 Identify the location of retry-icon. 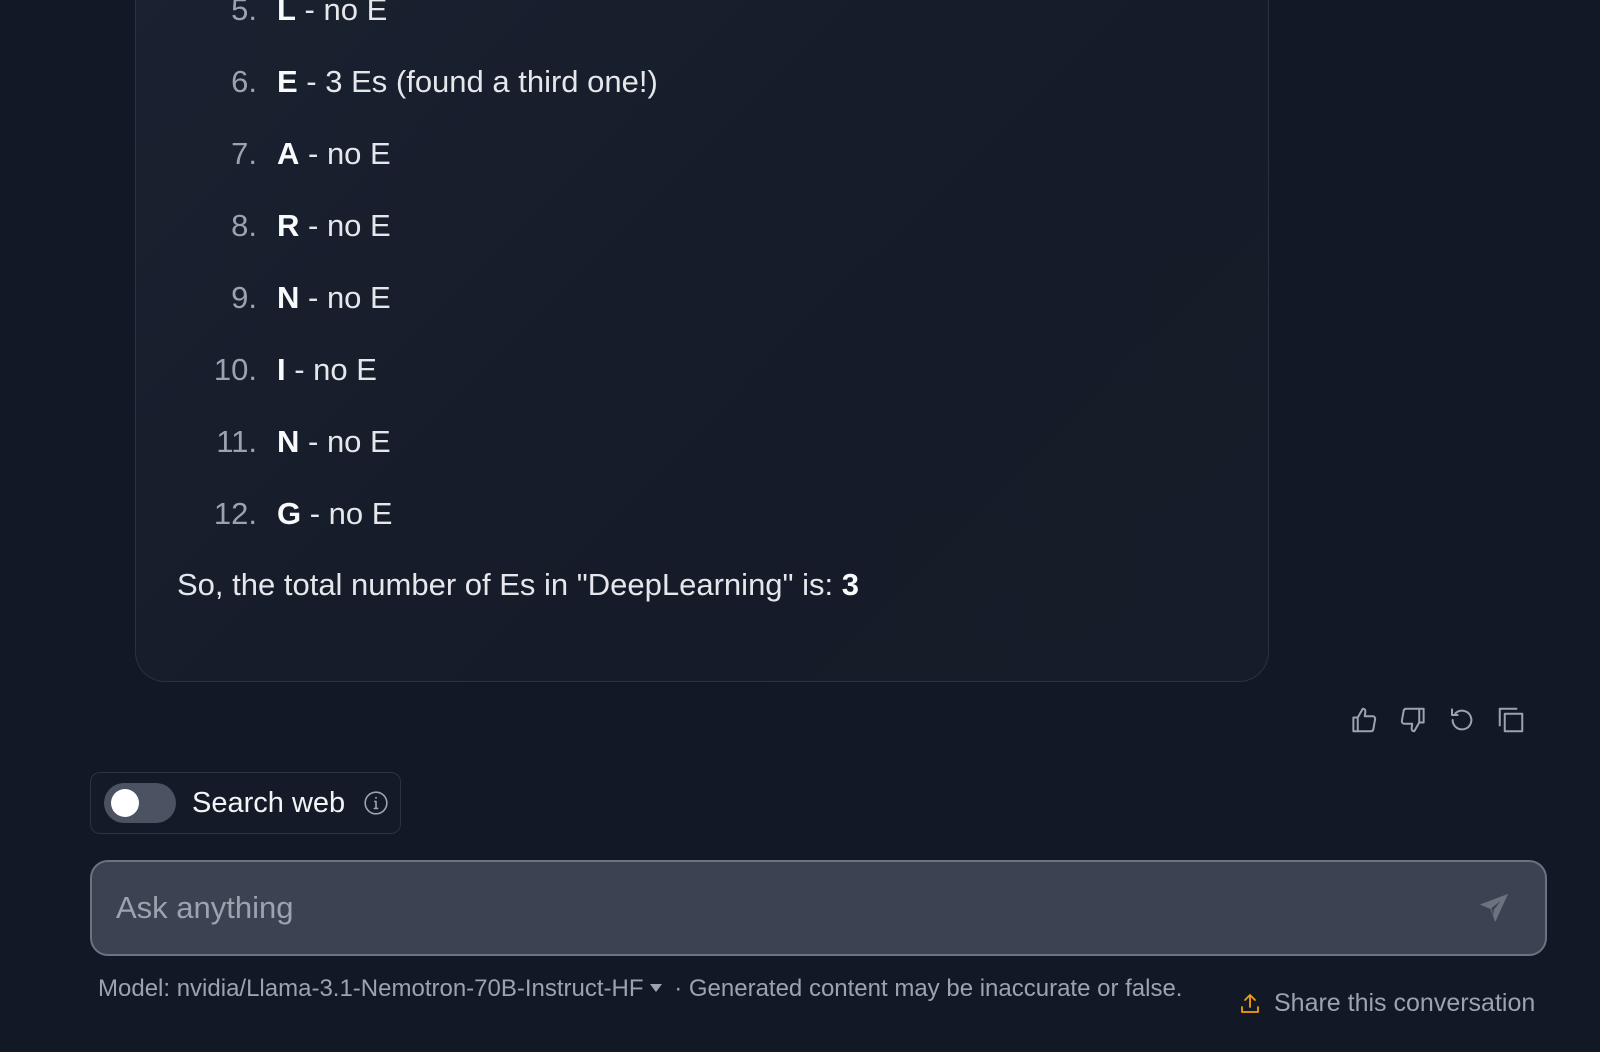
(1461, 718).